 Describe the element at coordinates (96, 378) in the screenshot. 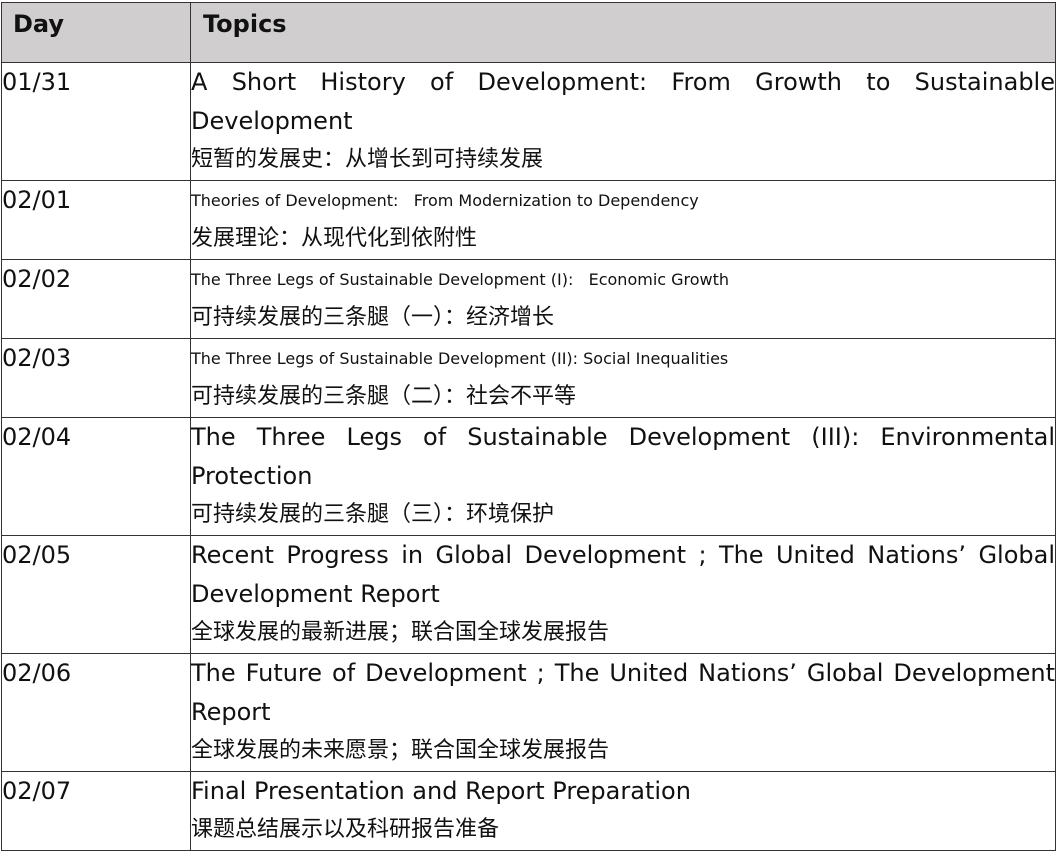

I see `day-cell: 02/03` at that location.